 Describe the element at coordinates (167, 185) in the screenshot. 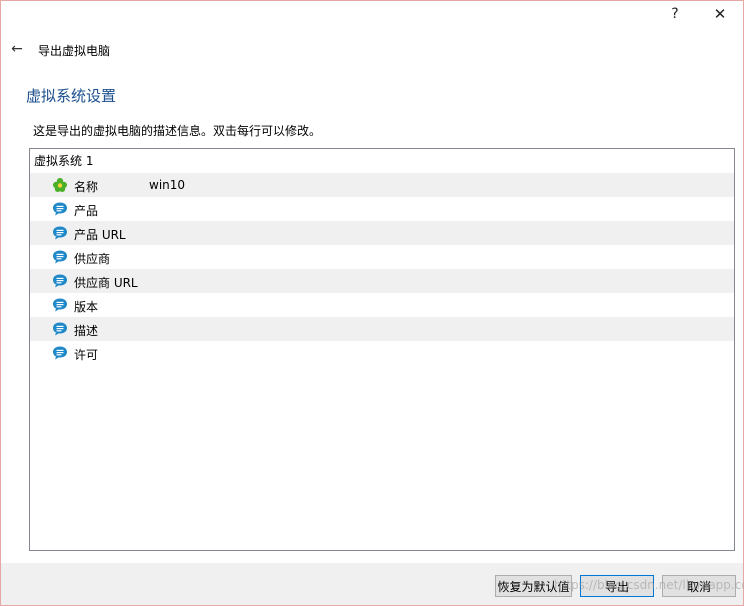

I see `row-value: win10` at that location.